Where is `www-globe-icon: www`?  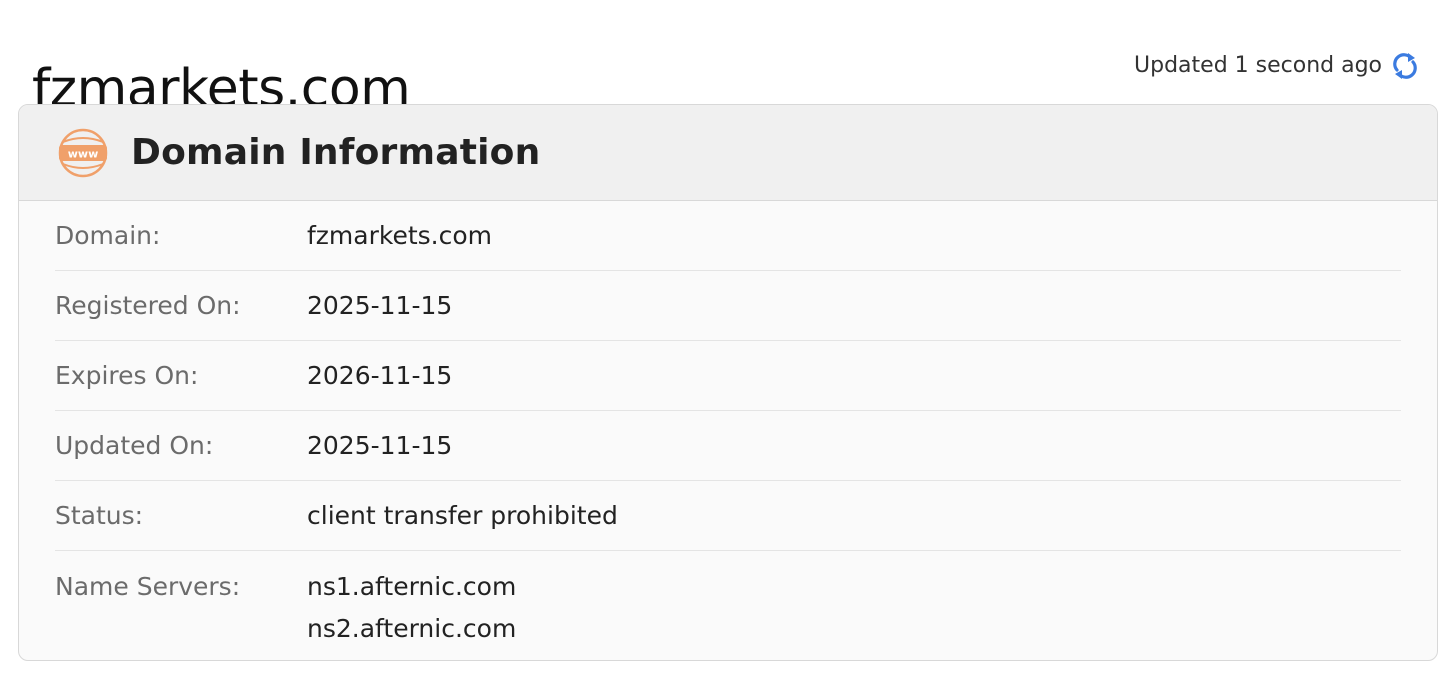
www-globe-icon: www is located at coordinates (83, 153).